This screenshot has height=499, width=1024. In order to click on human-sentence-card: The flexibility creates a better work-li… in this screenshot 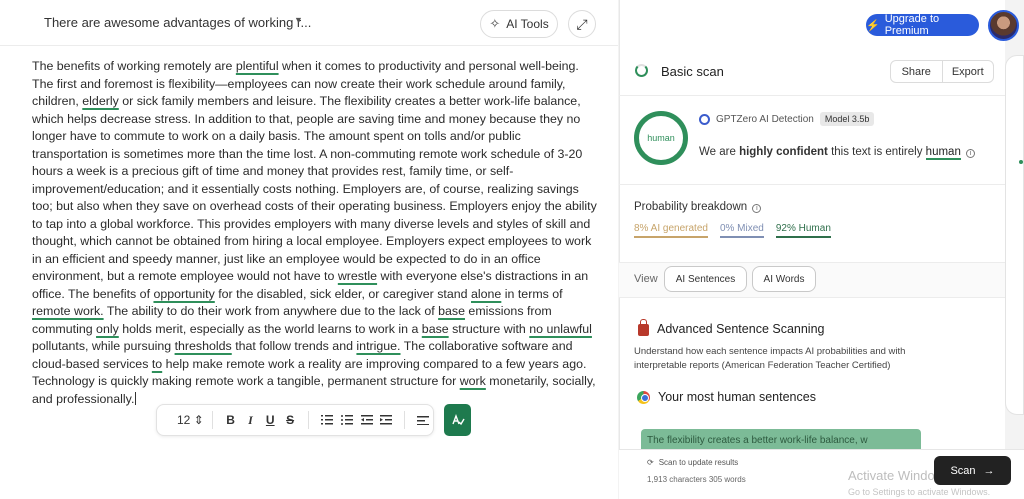, I will do `click(781, 440)`.